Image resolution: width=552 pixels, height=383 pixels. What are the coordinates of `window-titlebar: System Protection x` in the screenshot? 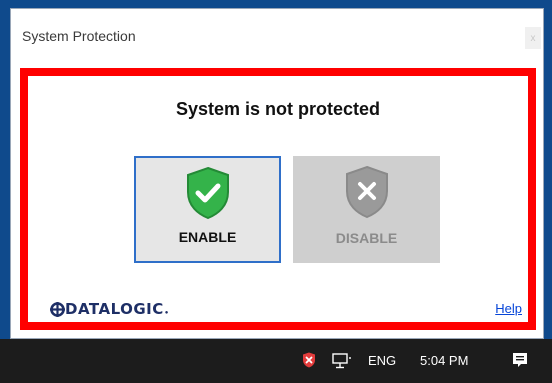 It's located at (277, 36).